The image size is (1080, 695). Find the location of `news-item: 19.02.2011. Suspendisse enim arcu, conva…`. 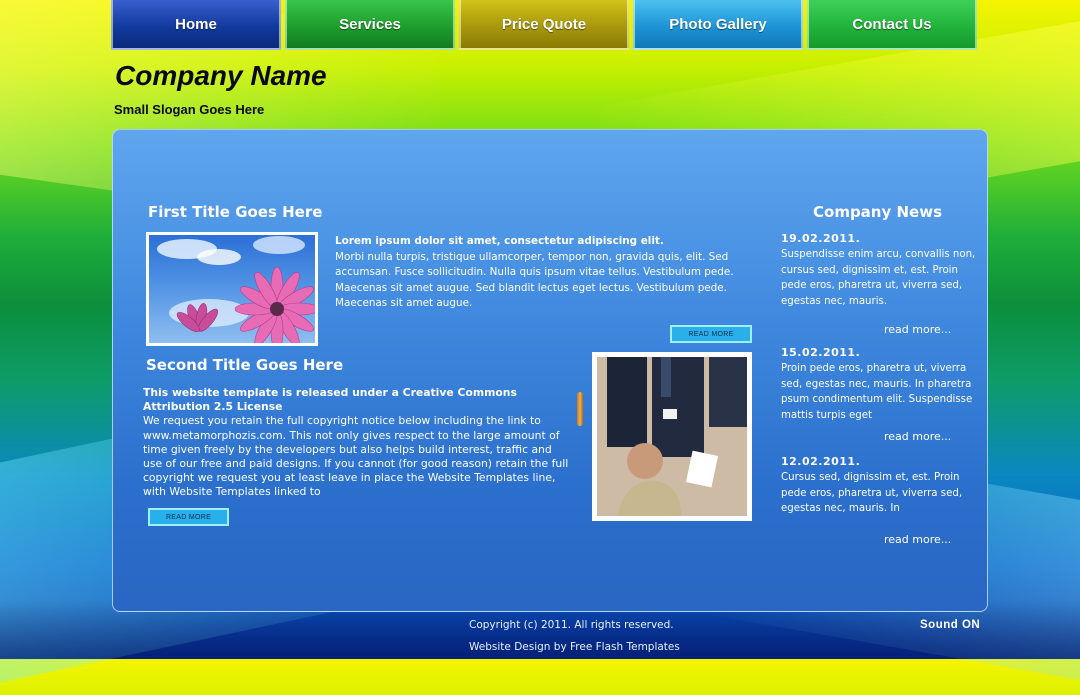

news-item: 19.02.2011. Suspendisse enim arcu, conva… is located at coordinates (879, 270).